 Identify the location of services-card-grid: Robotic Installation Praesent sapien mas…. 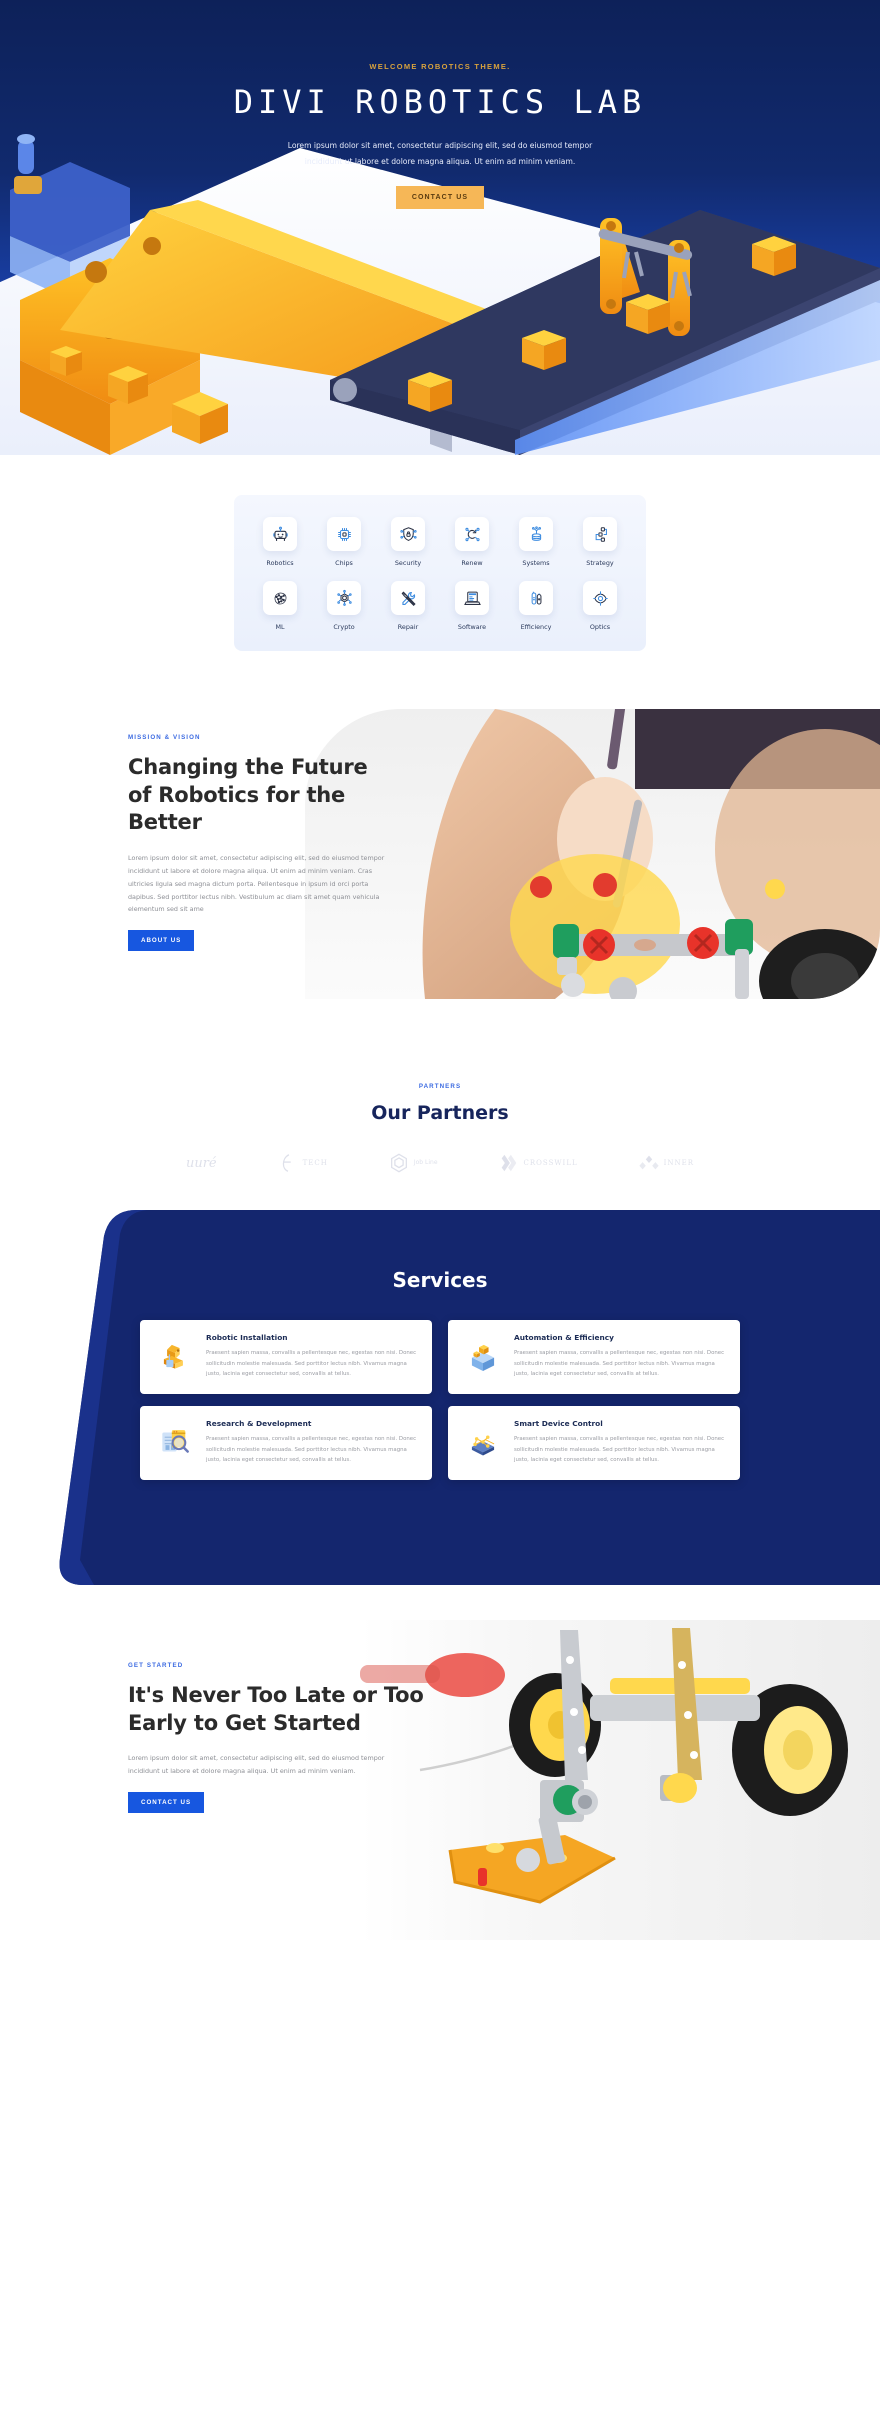
(440, 1400).